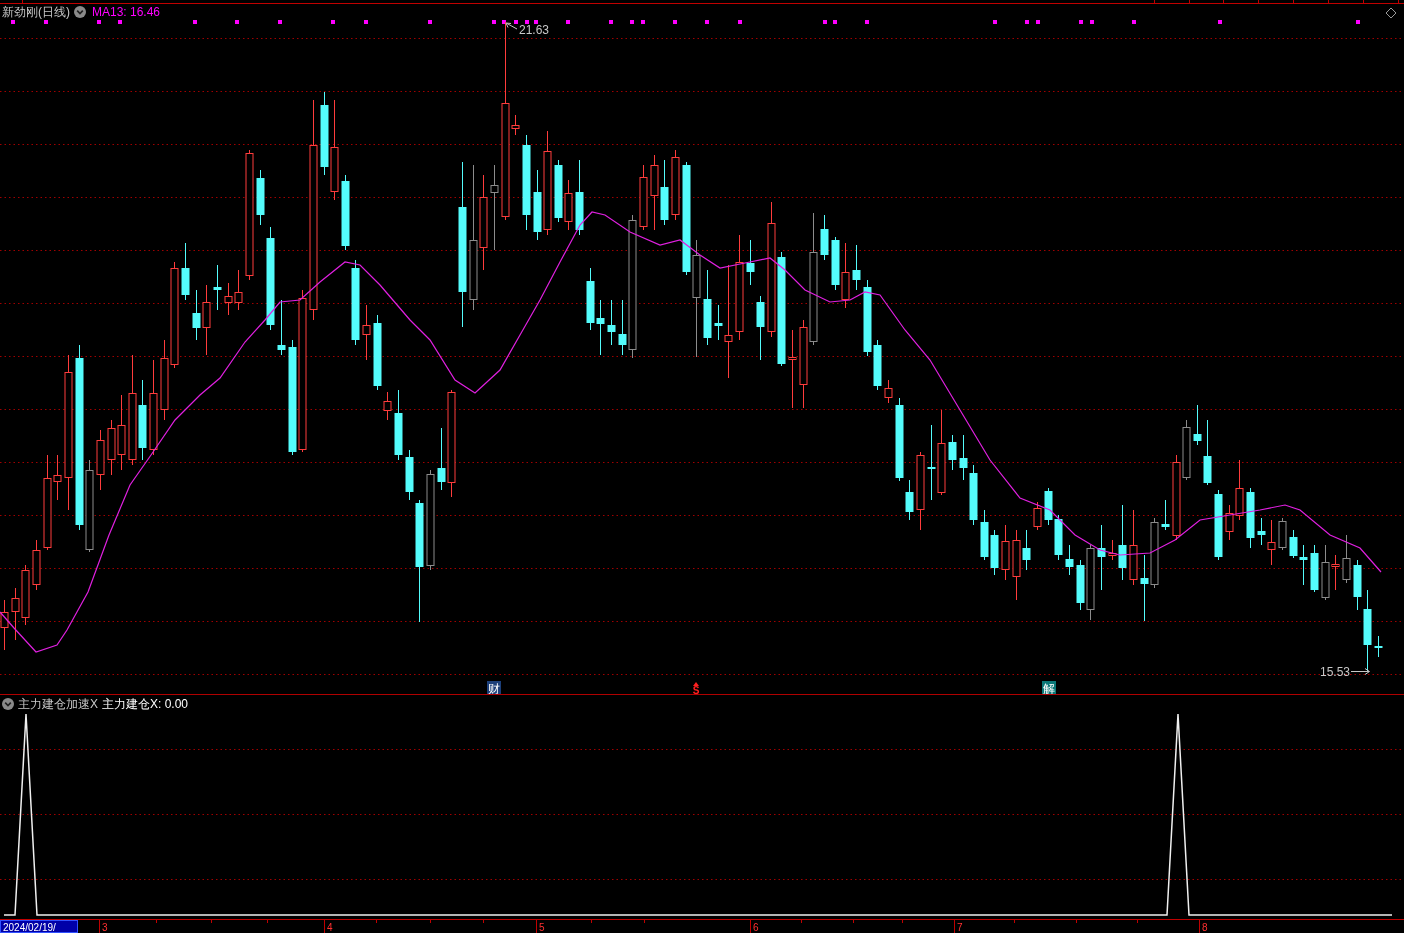  Describe the element at coordinates (36, 12) in the screenshot. I see `stock-title: 新劲刚(日线)` at that location.